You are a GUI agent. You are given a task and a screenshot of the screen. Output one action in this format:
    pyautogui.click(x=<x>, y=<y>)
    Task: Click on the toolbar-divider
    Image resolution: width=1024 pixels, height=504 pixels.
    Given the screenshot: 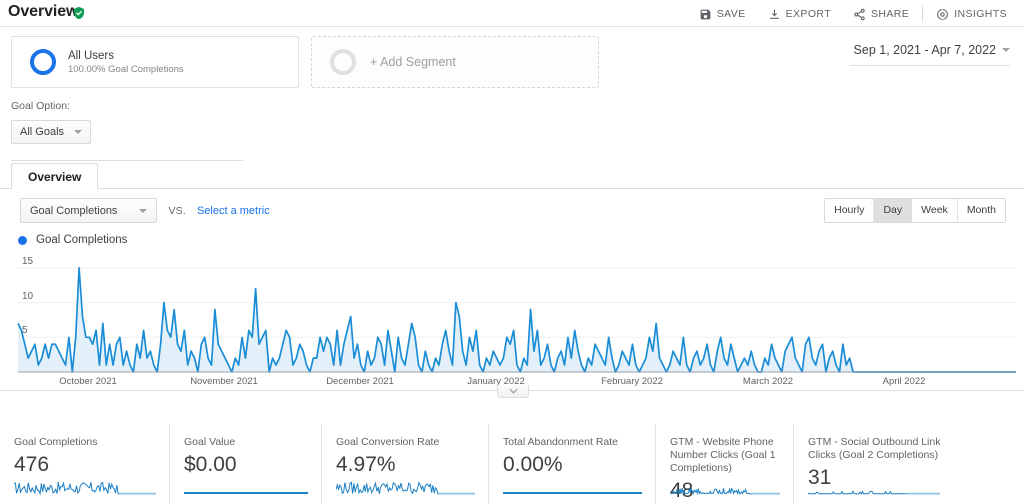 What is the action you would take?
    pyautogui.click(x=923, y=14)
    